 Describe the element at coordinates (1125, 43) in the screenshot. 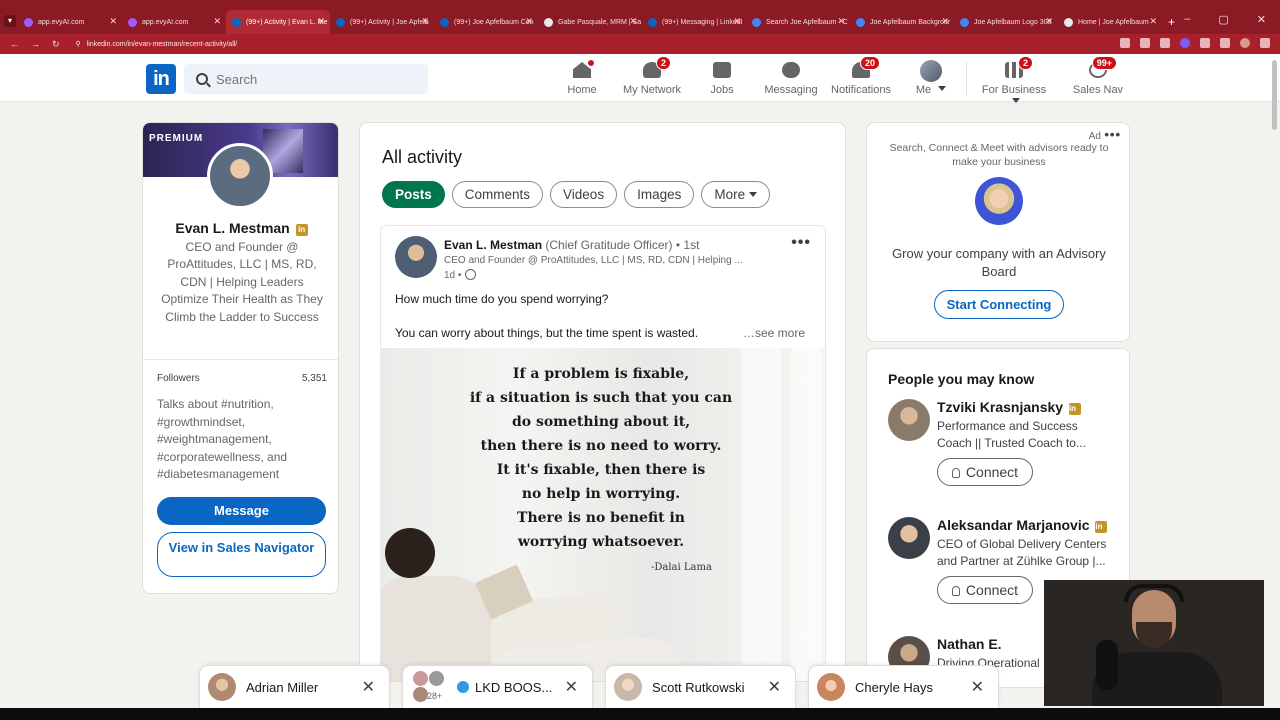

I see `zoom-icon` at that location.